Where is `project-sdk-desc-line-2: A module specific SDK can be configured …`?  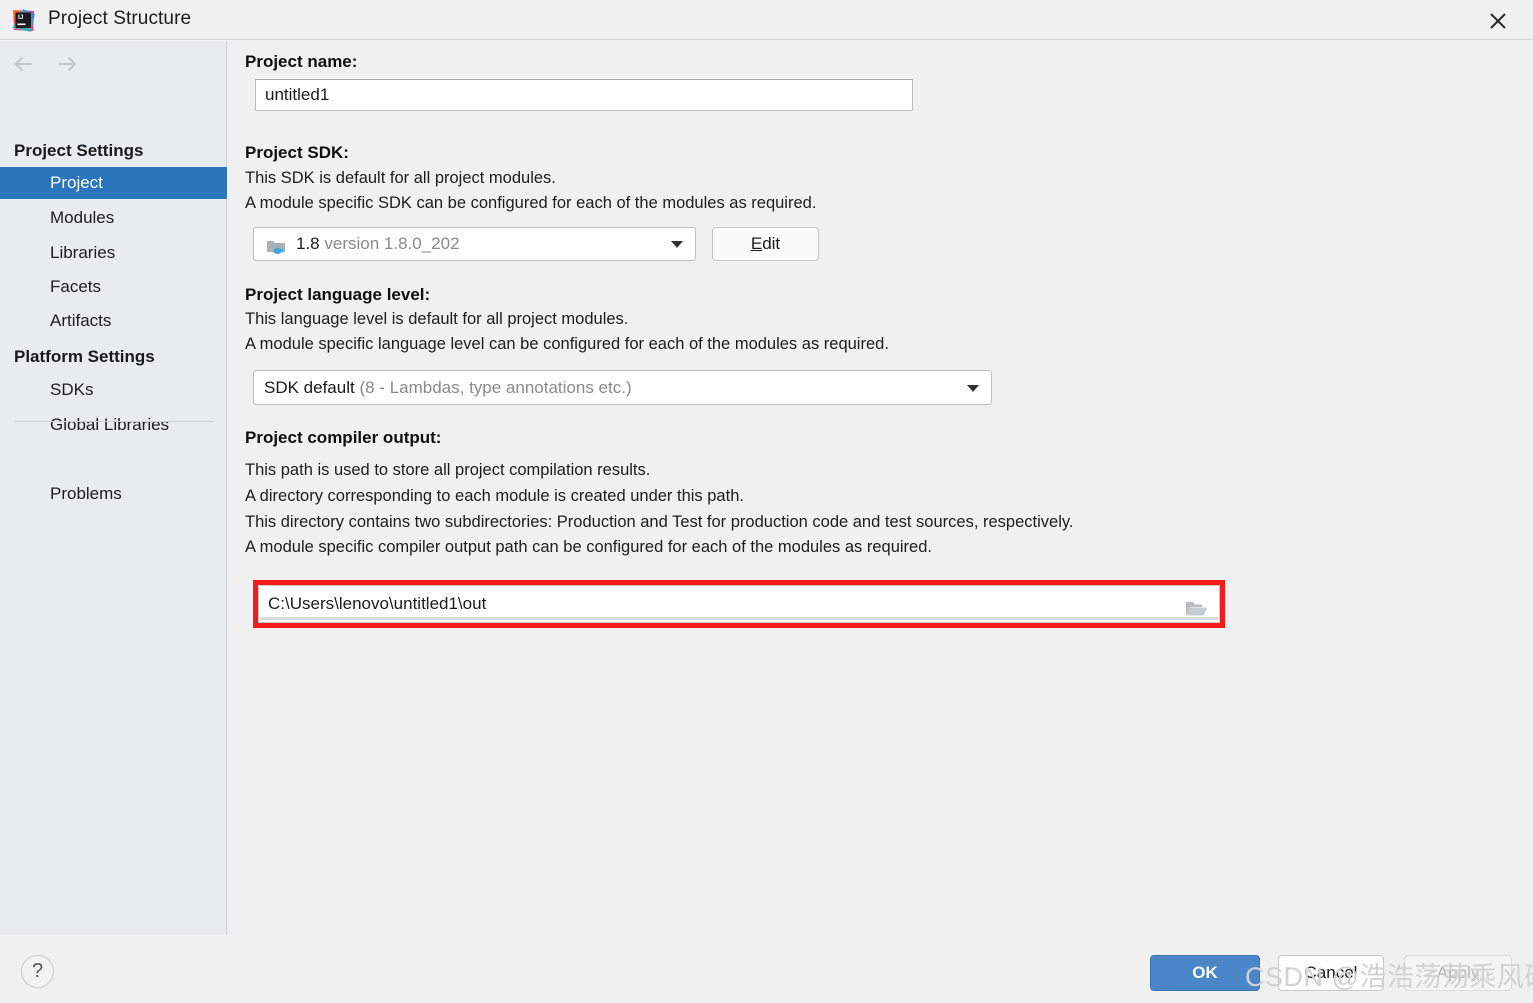
project-sdk-desc-line-2: A module specific SDK can be configured … is located at coordinates (531, 203).